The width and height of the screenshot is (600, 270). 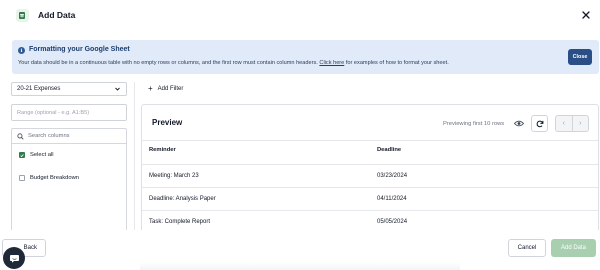 What do you see at coordinates (170, 89) in the screenshot?
I see `add-filter-label: Add Filter` at bounding box center [170, 89].